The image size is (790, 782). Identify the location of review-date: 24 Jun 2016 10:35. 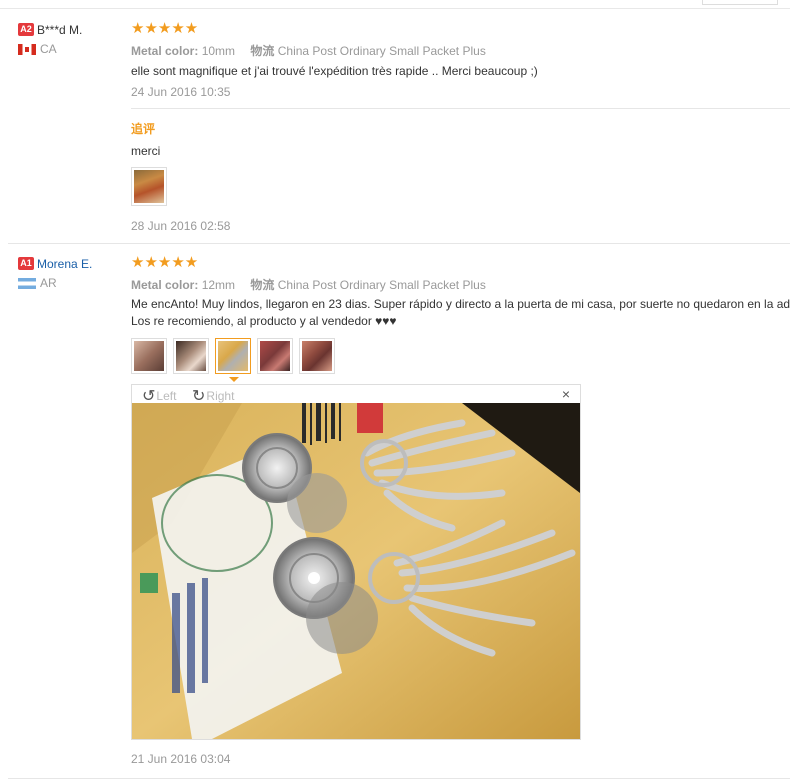
(181, 92).